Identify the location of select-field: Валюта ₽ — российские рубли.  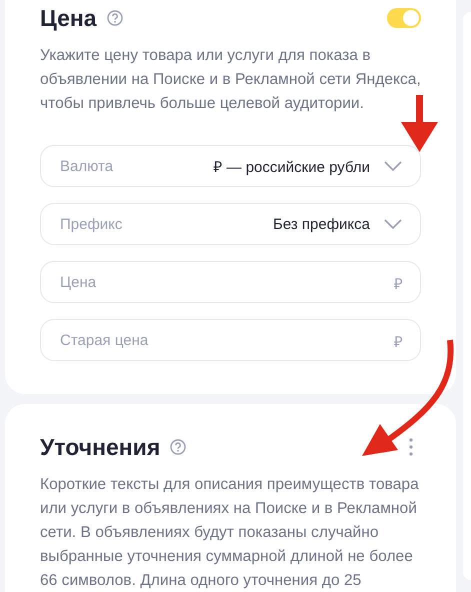
(230, 166).